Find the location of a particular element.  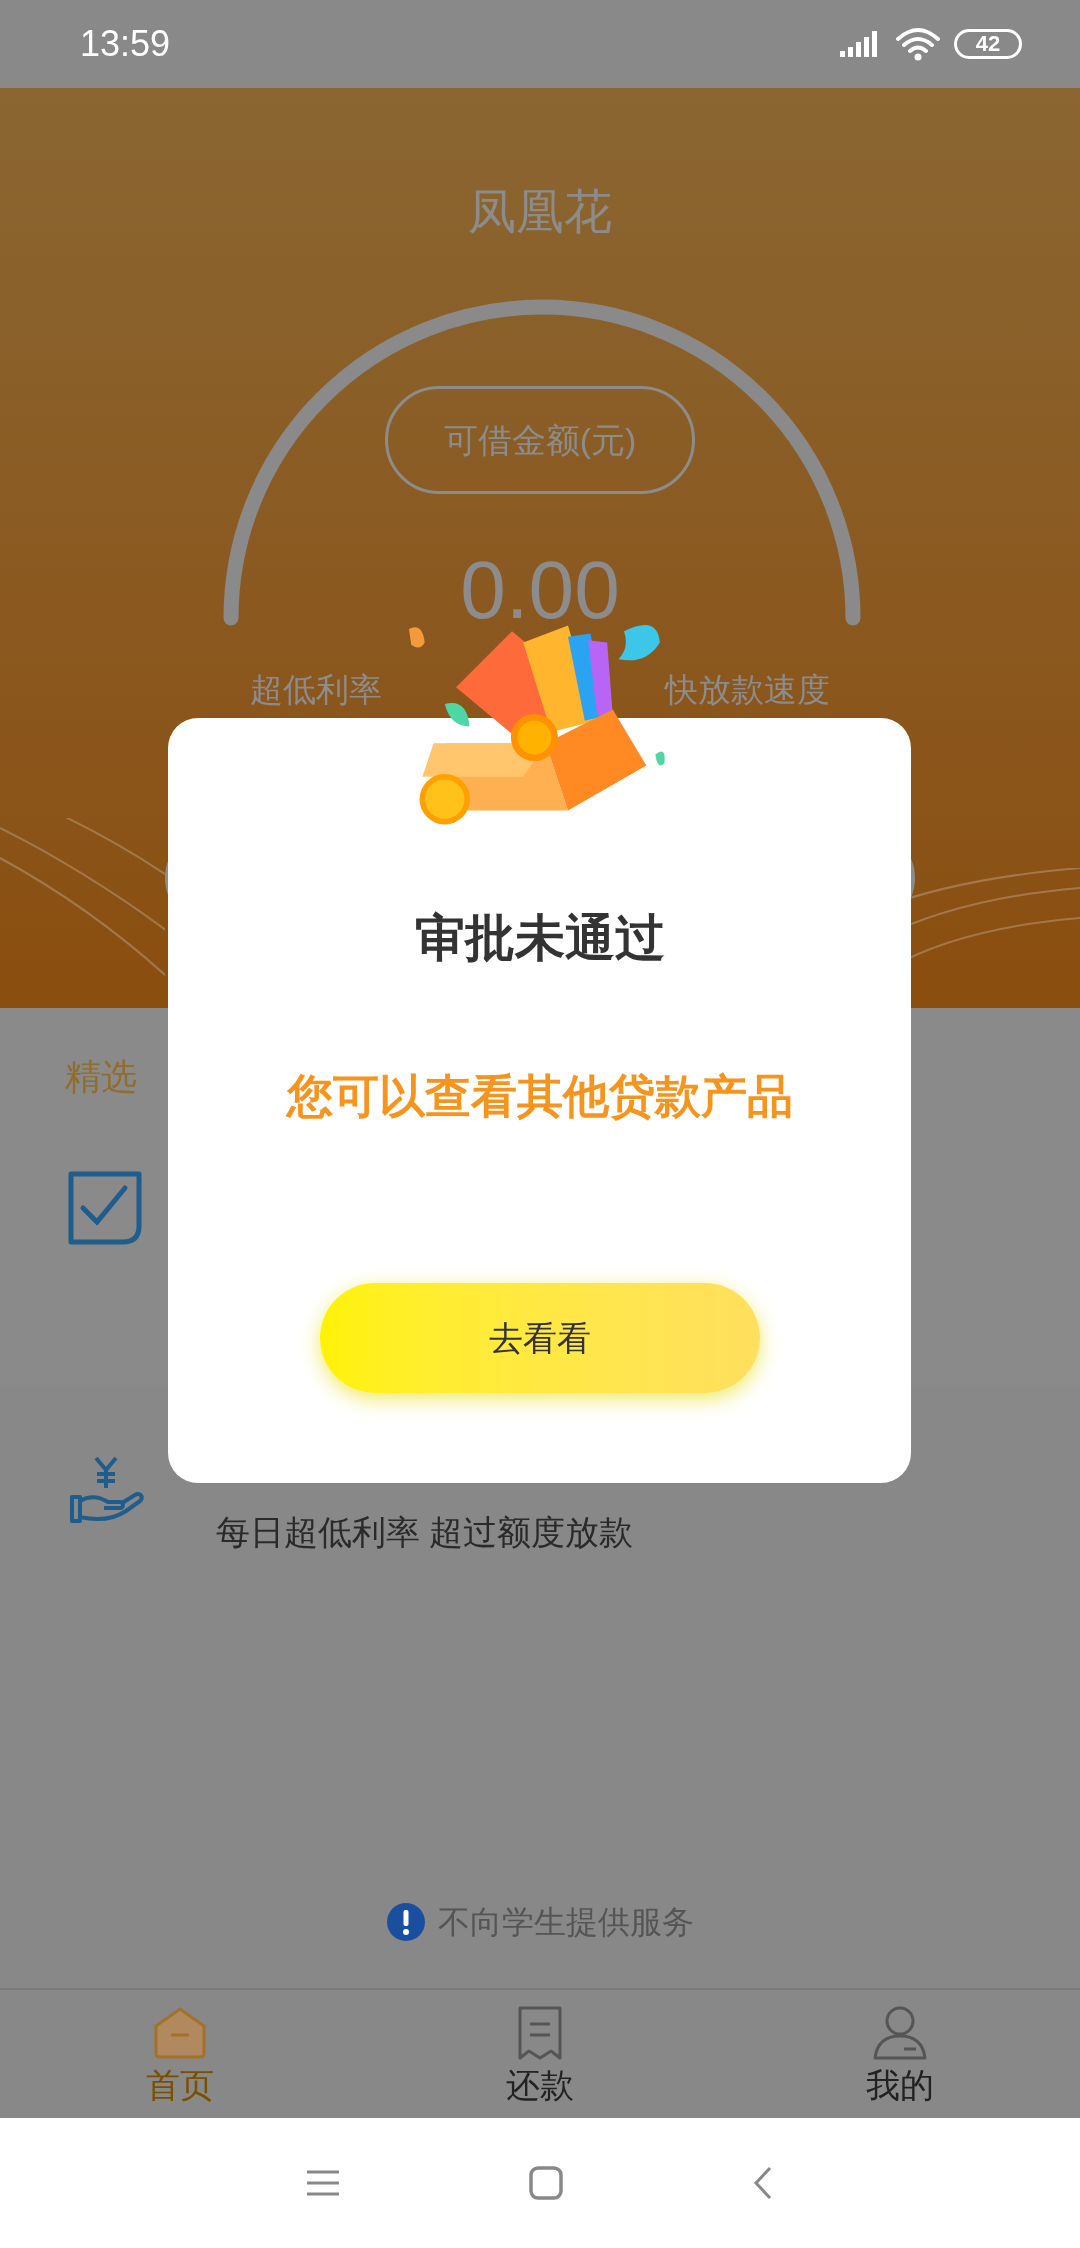

info-icon is located at coordinates (406, 1922).